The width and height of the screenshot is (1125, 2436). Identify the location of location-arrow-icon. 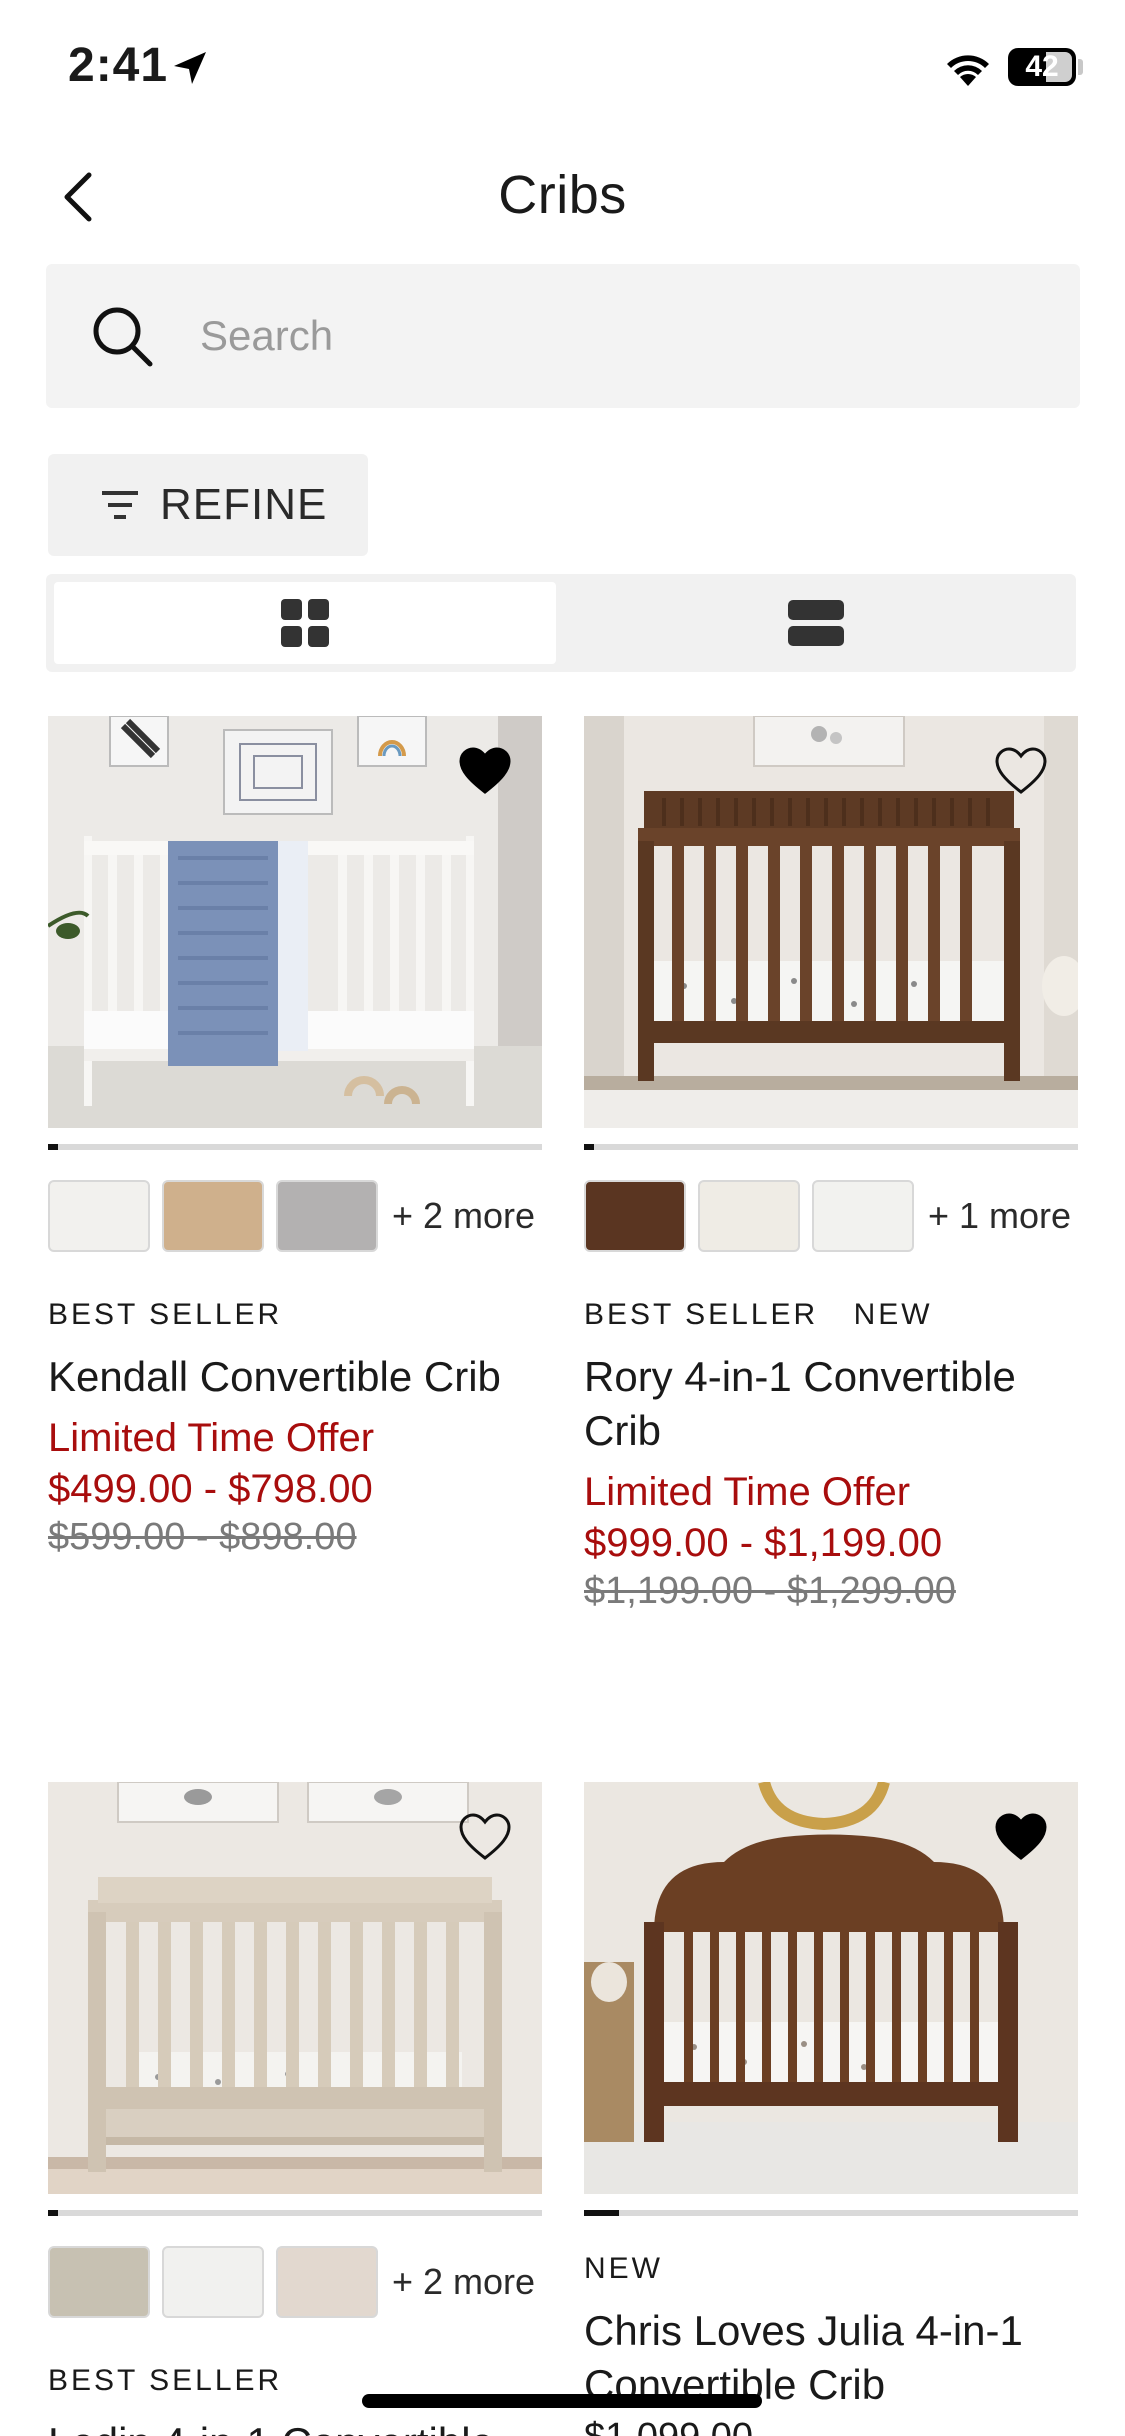
(190, 68).